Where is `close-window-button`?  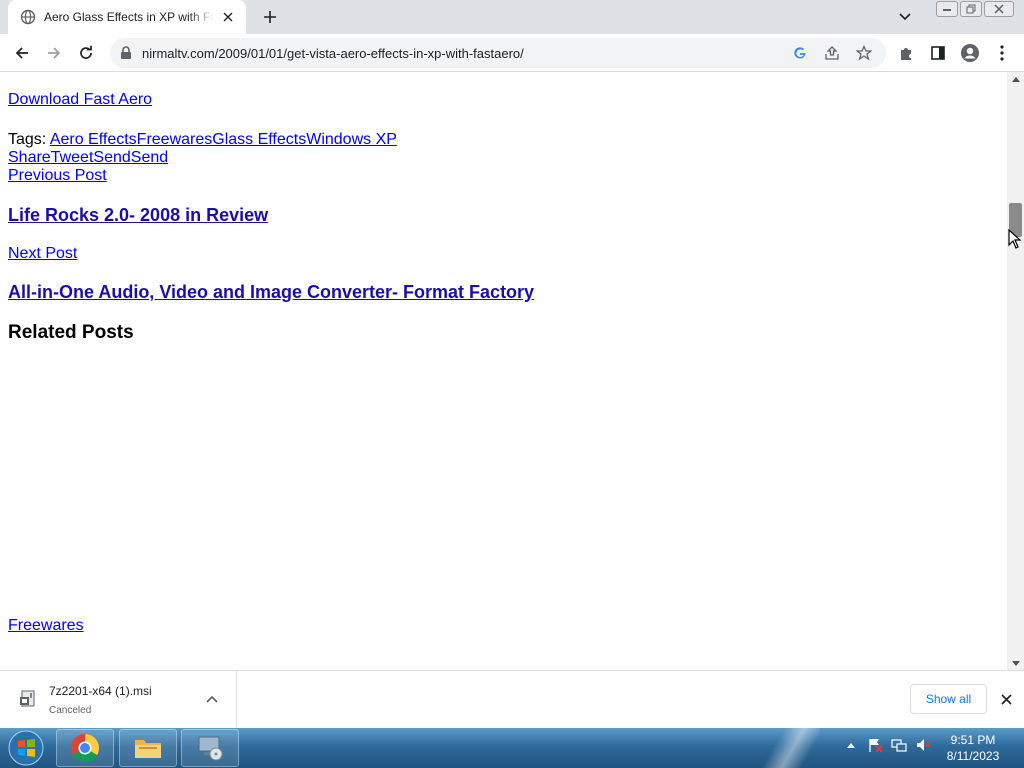
close-window-button is located at coordinates (999, 9).